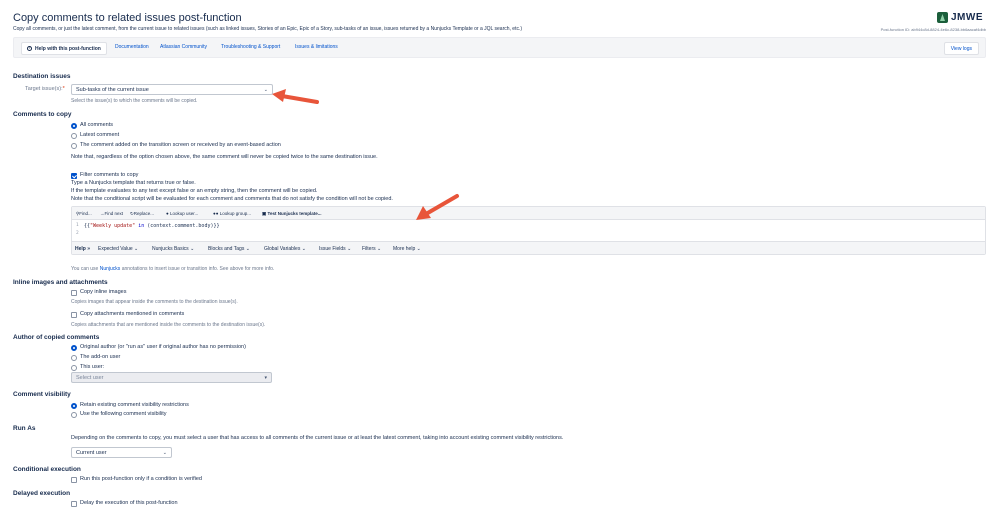 The width and height of the screenshot is (999, 520). I want to click on destination-heading: Destination issues, so click(42, 76).